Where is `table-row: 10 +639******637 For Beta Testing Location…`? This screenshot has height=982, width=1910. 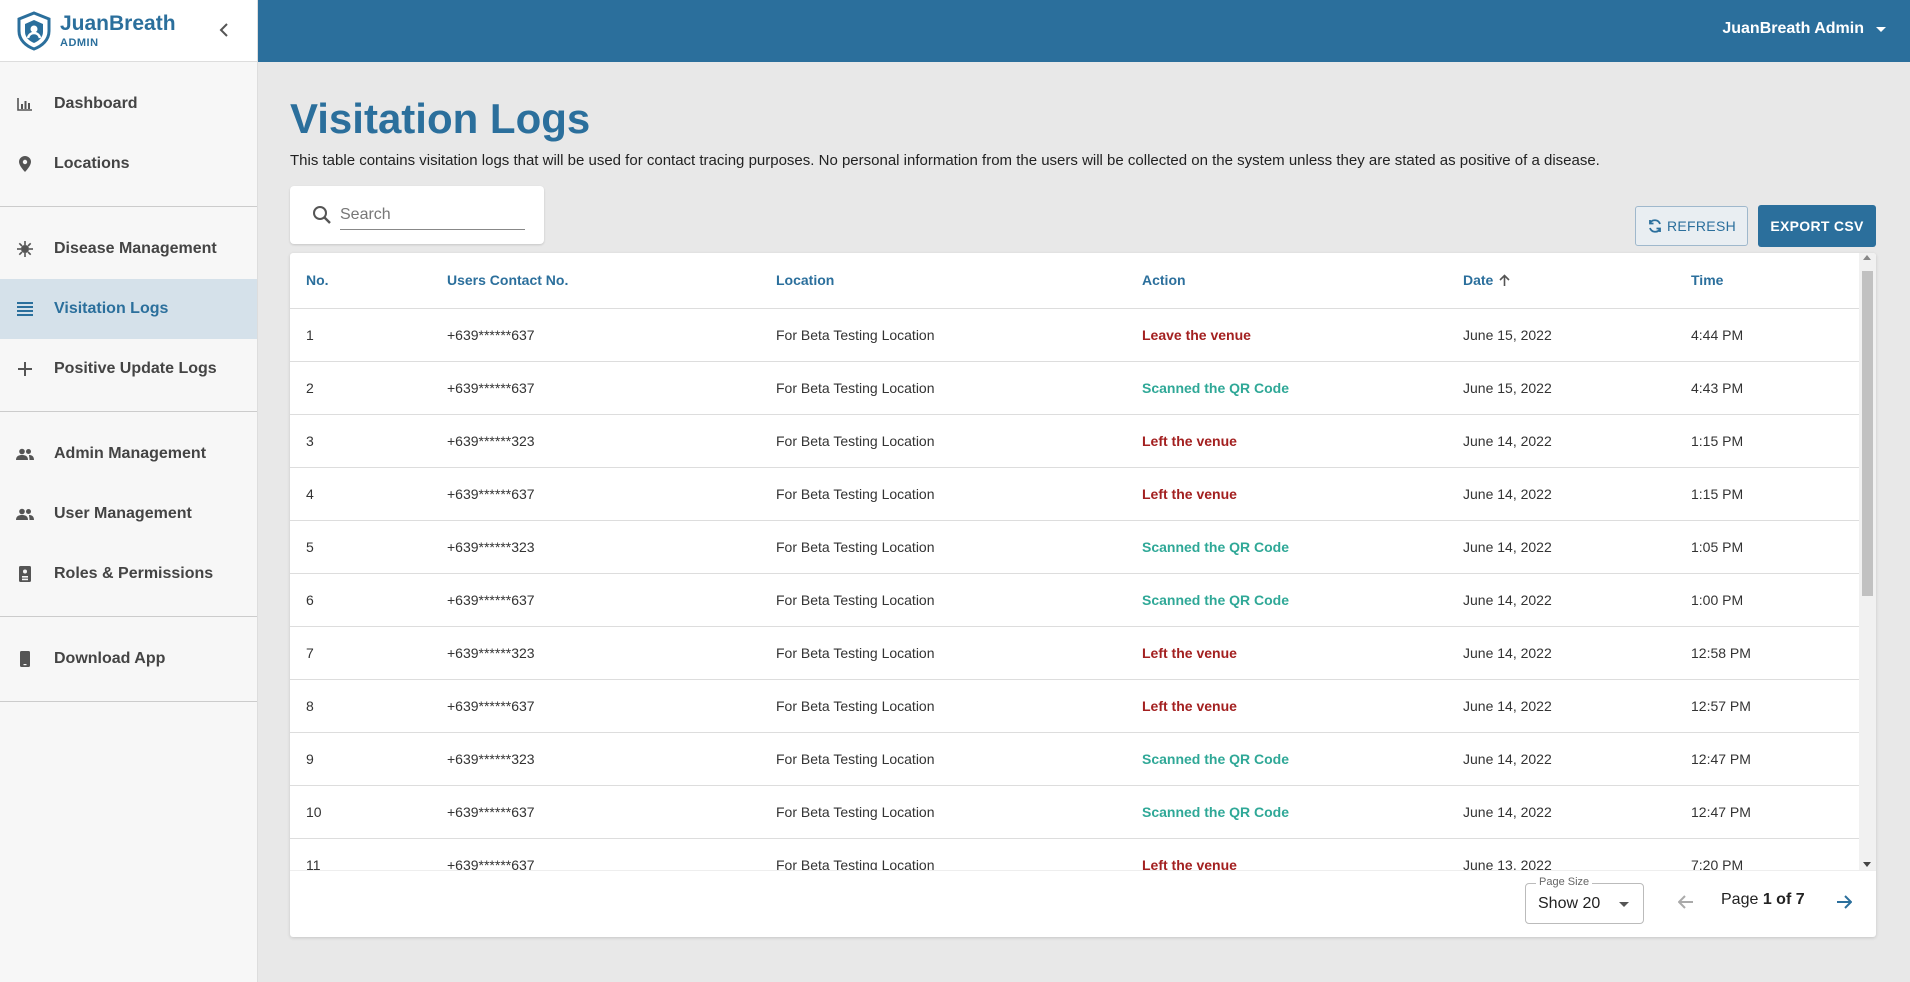
table-row: 10 +639******637 For Beta Testing Location… is located at coordinates (1074, 812).